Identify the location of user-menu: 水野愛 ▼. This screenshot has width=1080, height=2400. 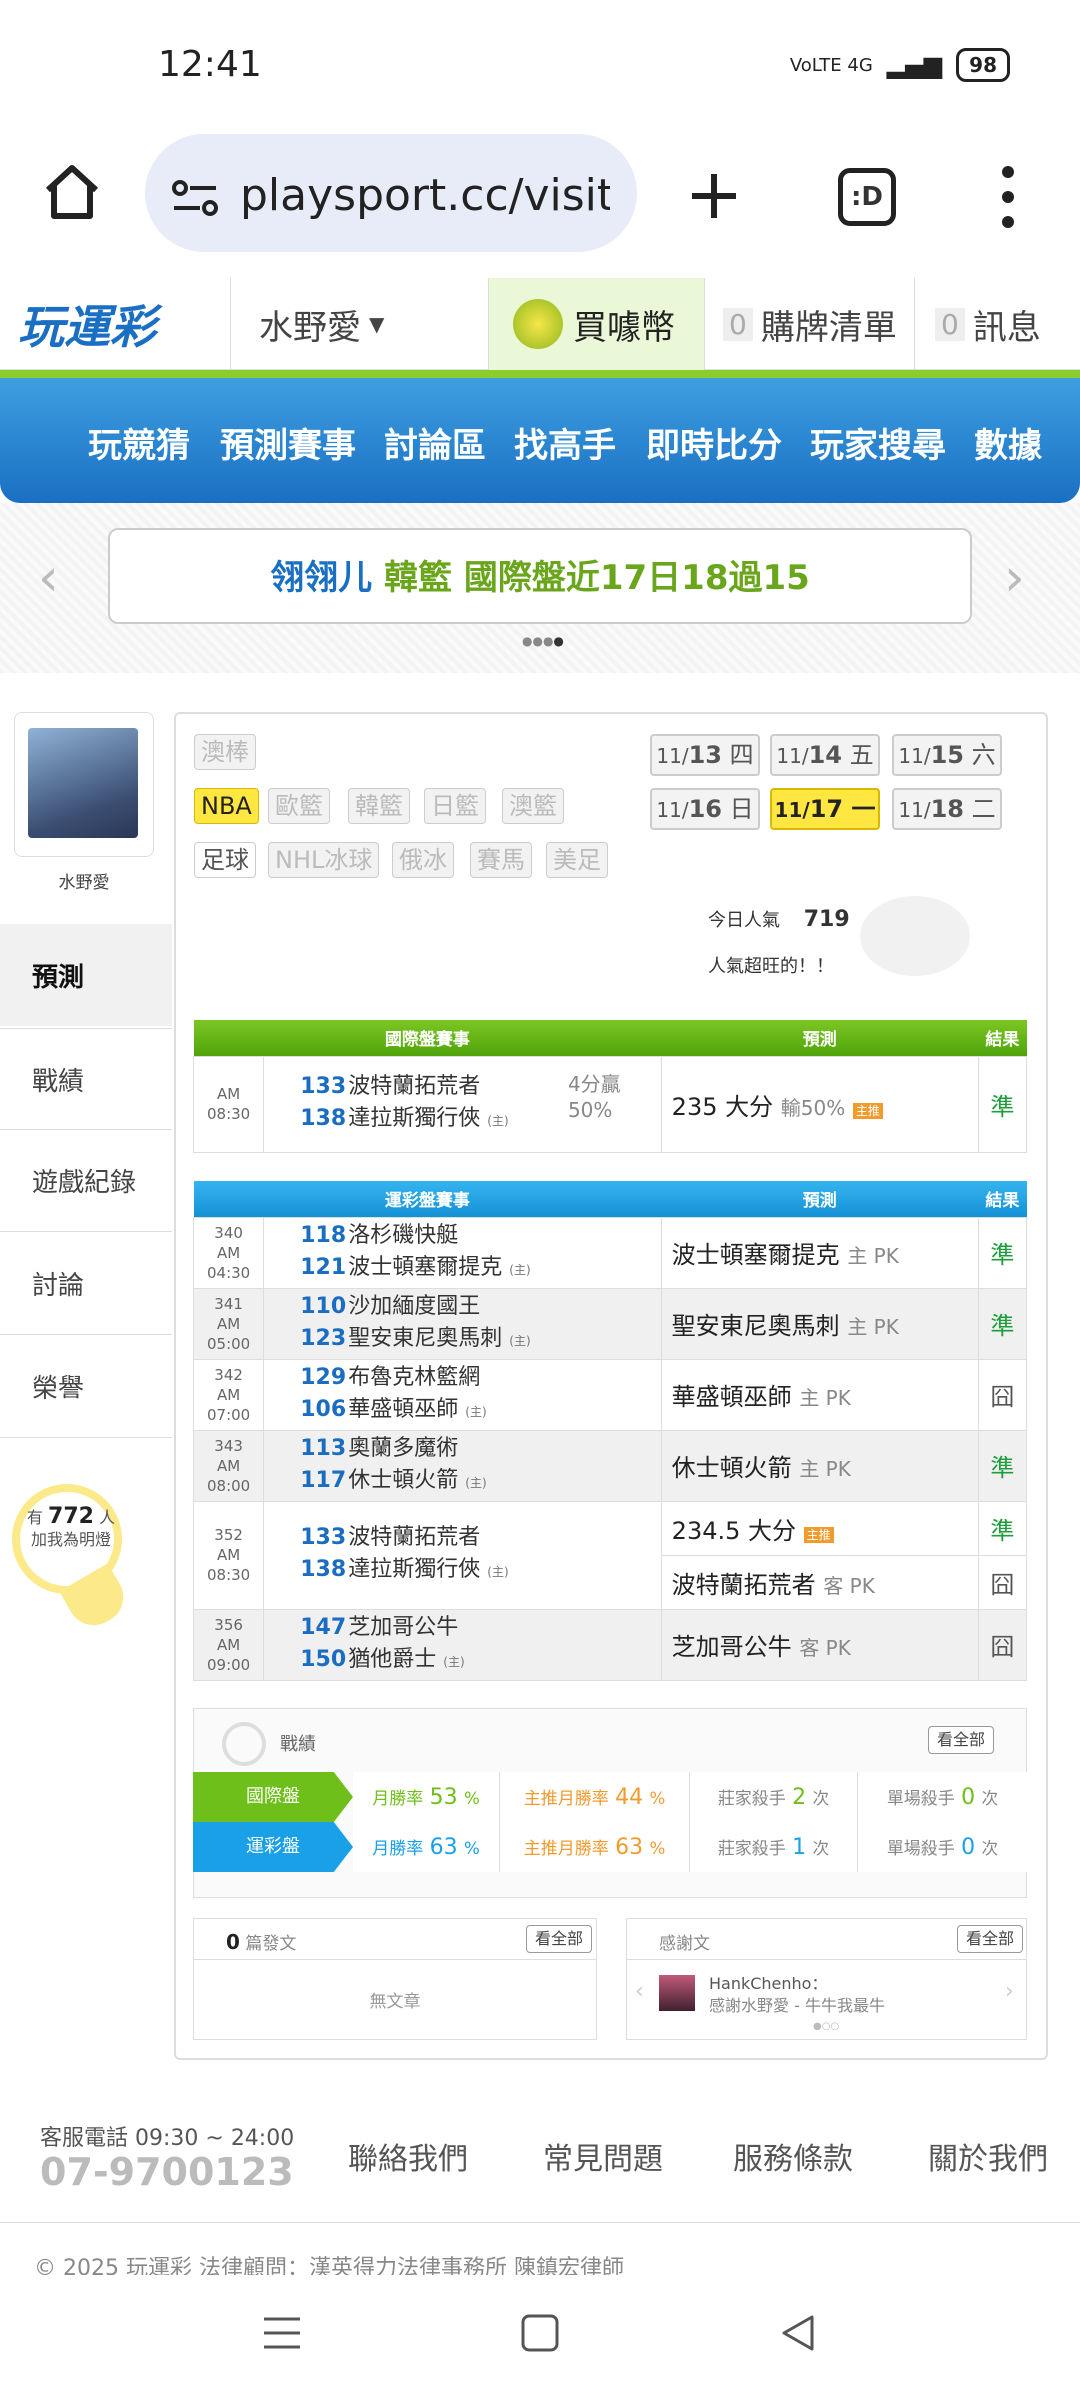
(359, 324).